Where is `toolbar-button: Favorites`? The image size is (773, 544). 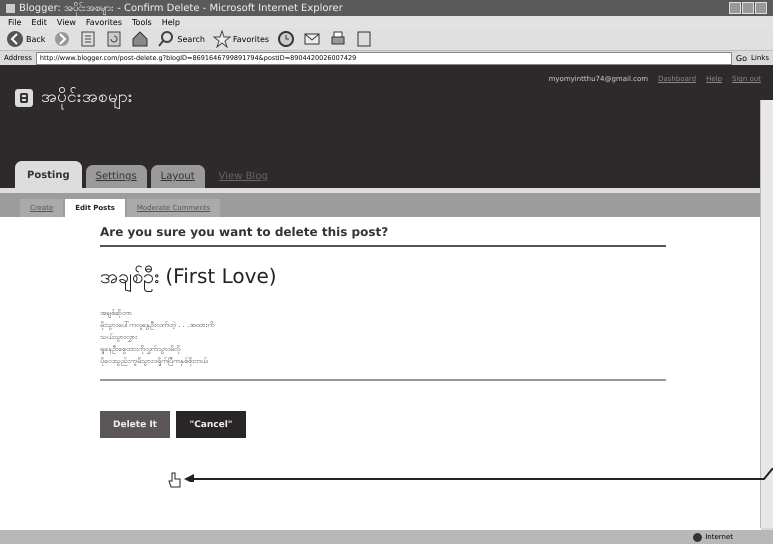
toolbar-button: Favorites is located at coordinates (241, 39).